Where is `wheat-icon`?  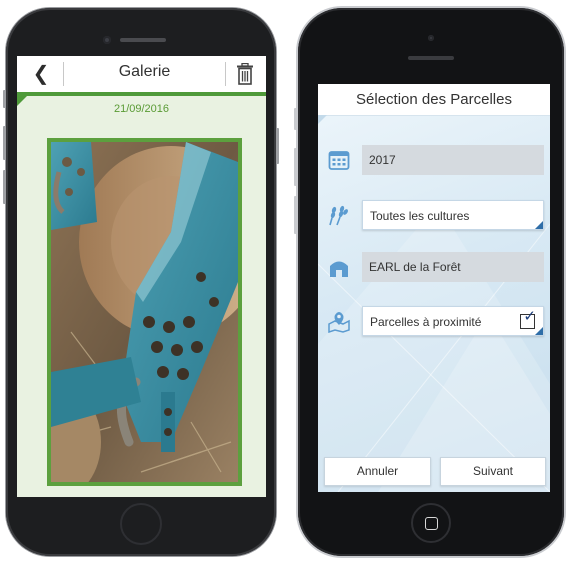 wheat-icon is located at coordinates (338, 215).